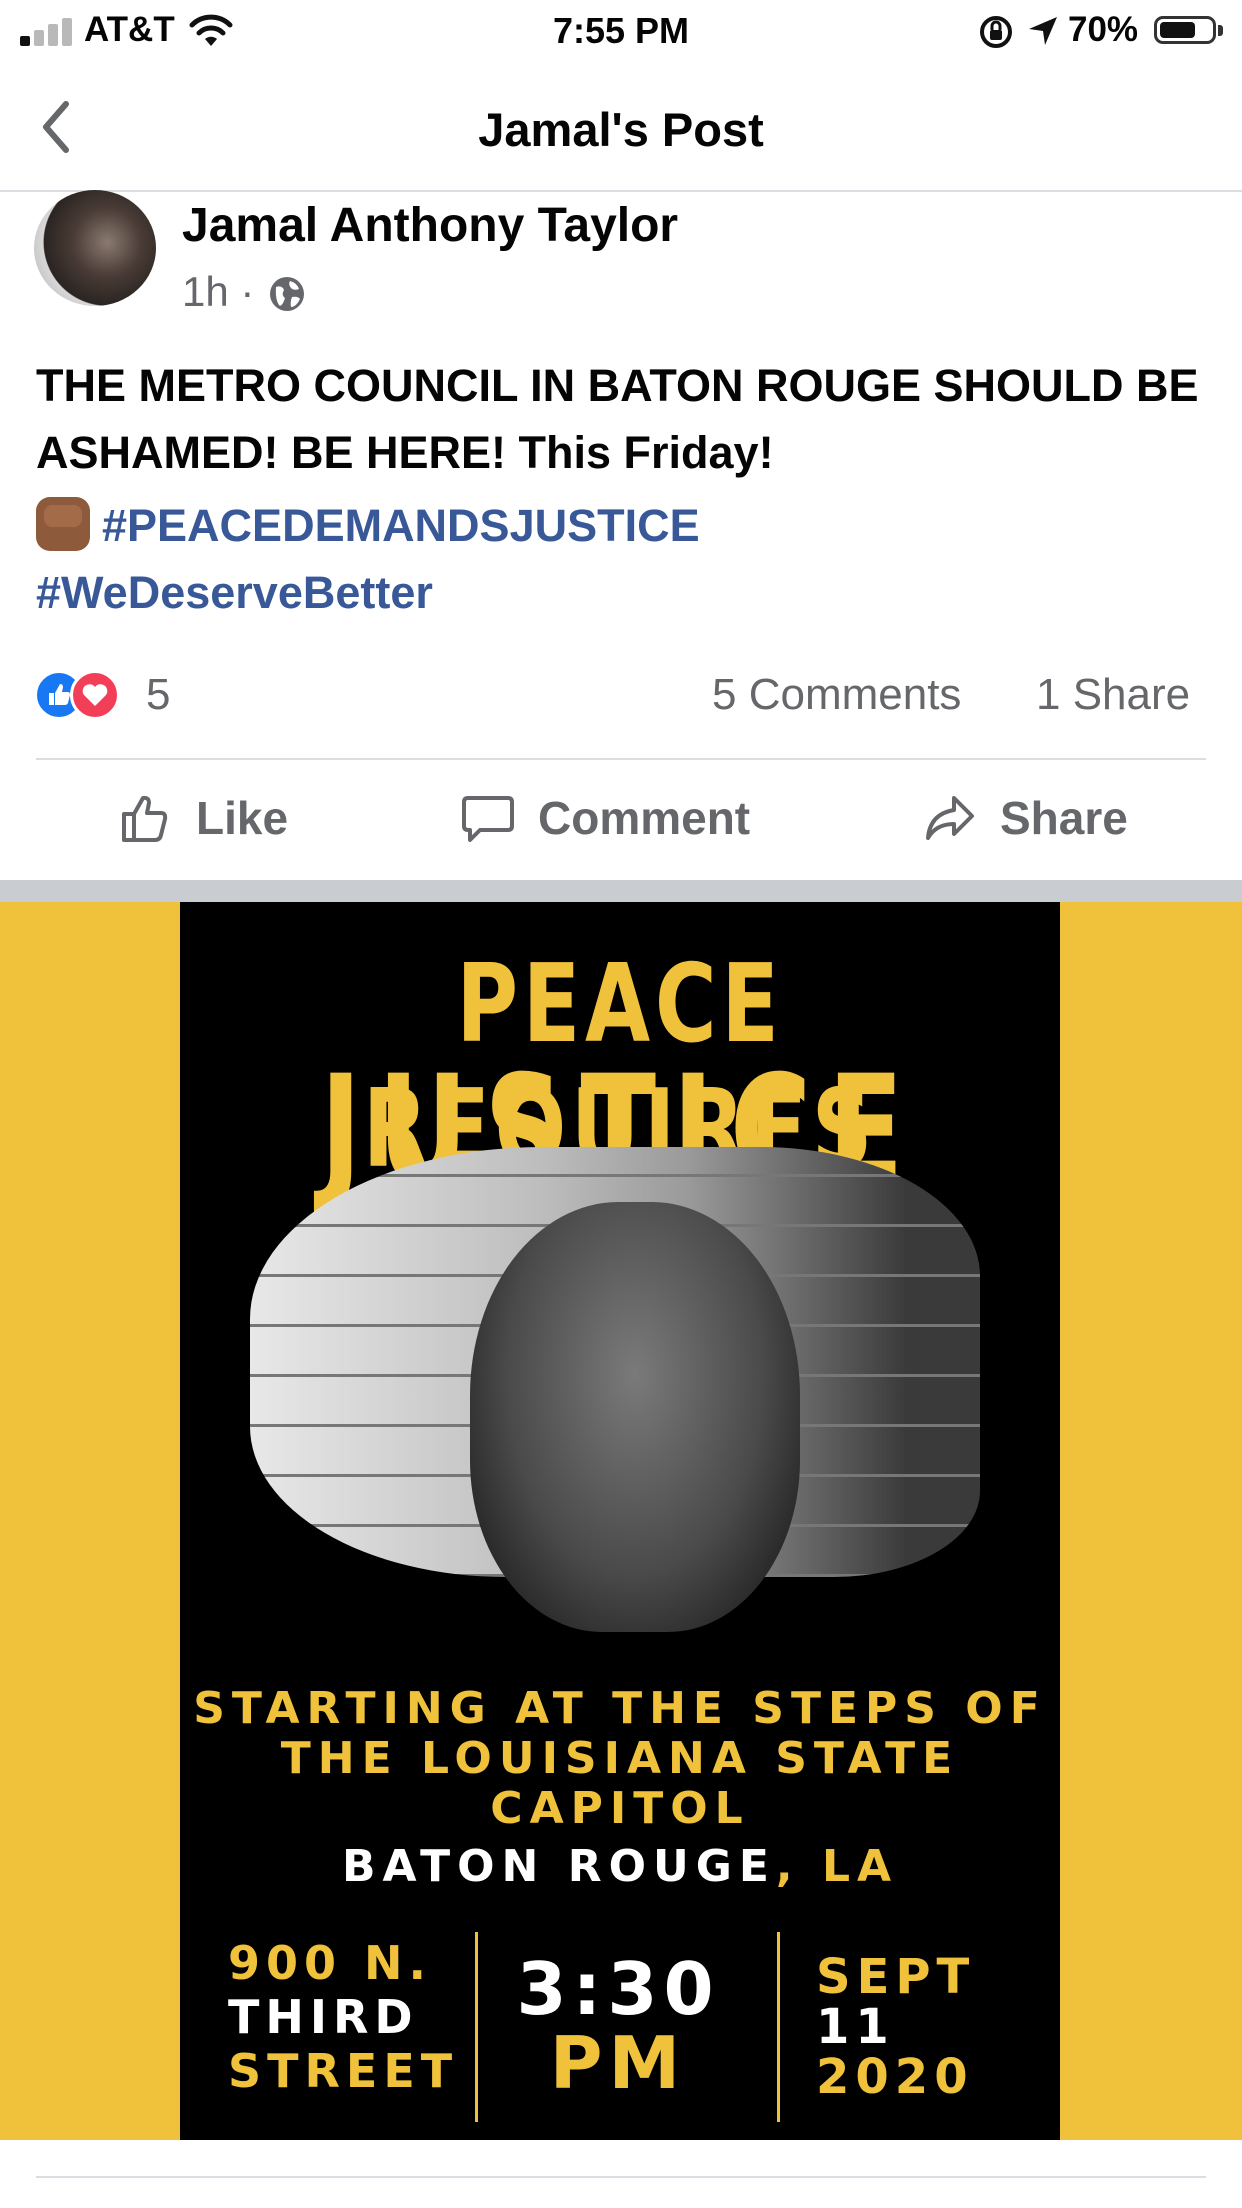 The width and height of the screenshot is (1242, 2208). What do you see at coordinates (644, 818) in the screenshot?
I see `comment-label: Comment` at bounding box center [644, 818].